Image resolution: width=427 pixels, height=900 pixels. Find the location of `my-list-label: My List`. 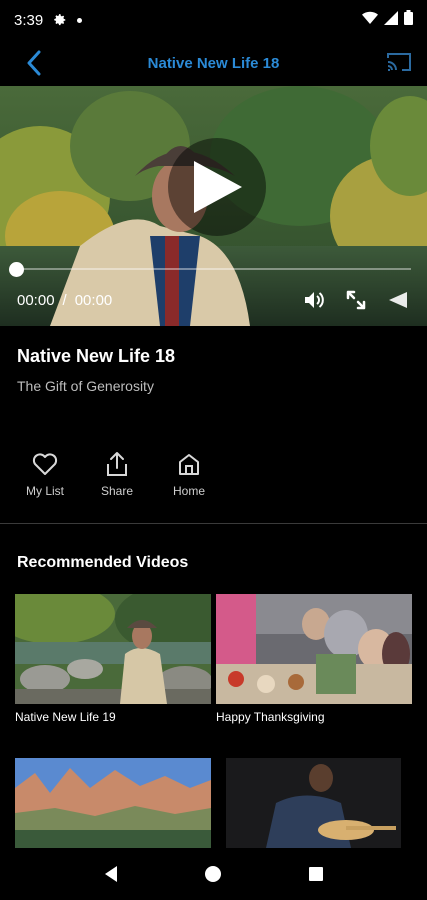

my-list-label: My List is located at coordinates (44, 491).